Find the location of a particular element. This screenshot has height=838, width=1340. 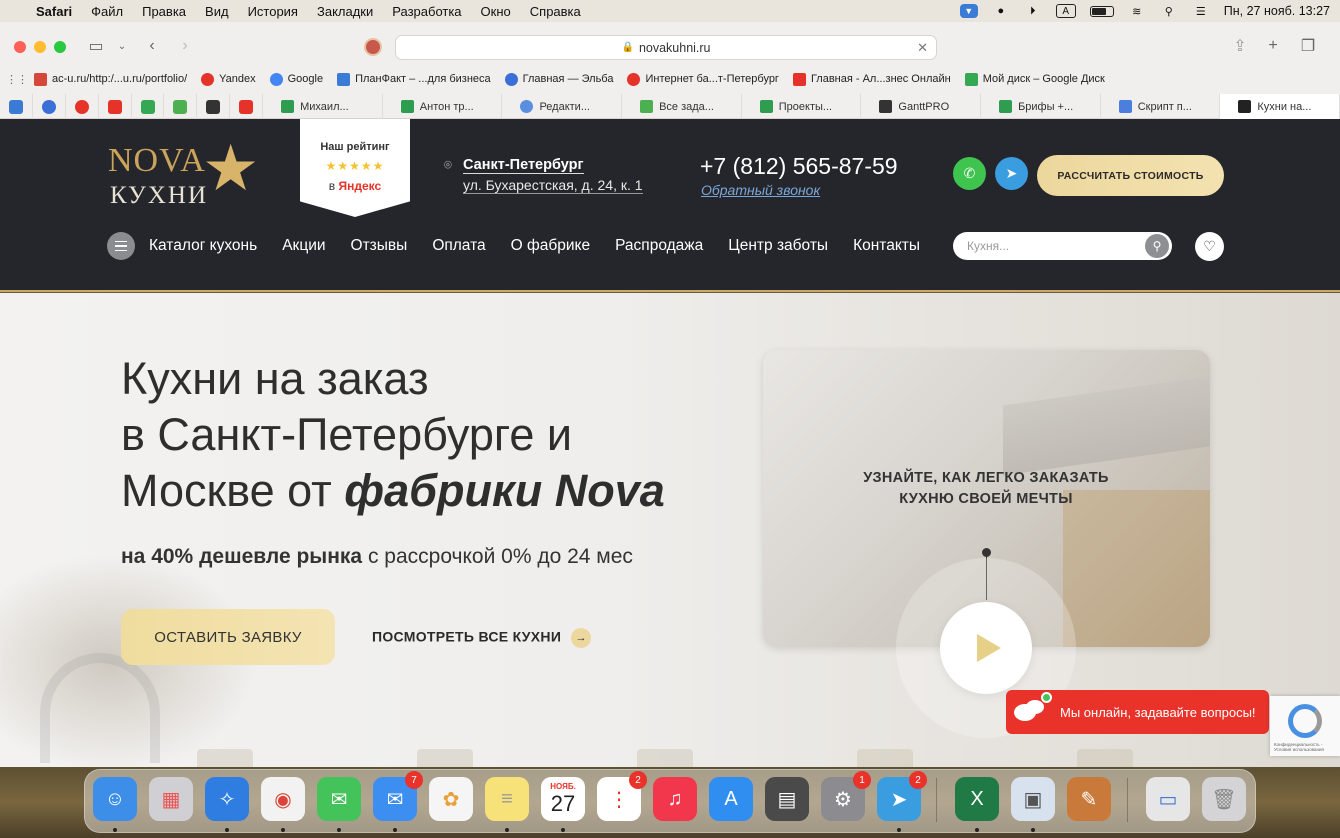

status-badge-icon: ● is located at coordinates (1001, 11).